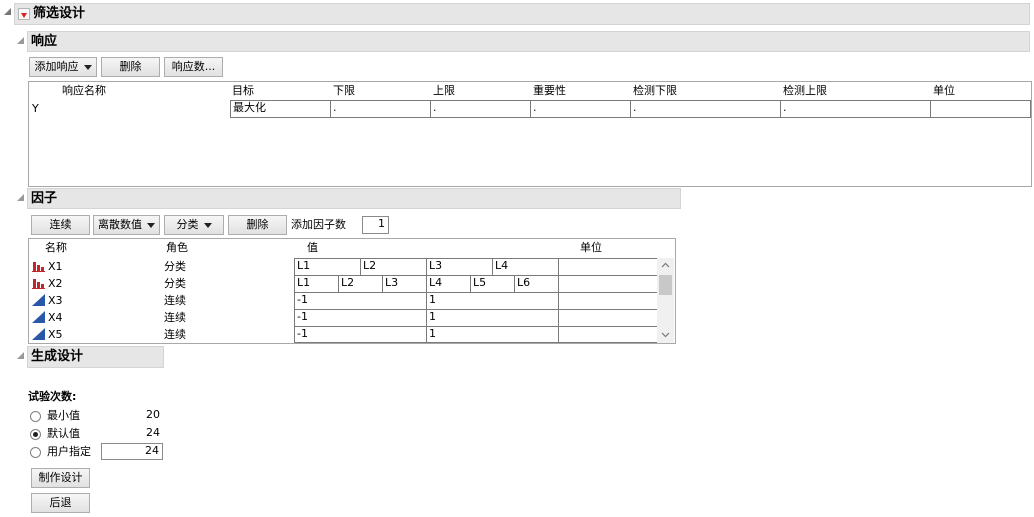 This screenshot has height=517, width=1034. I want to click on add-factor-count-input: 1, so click(375, 225).